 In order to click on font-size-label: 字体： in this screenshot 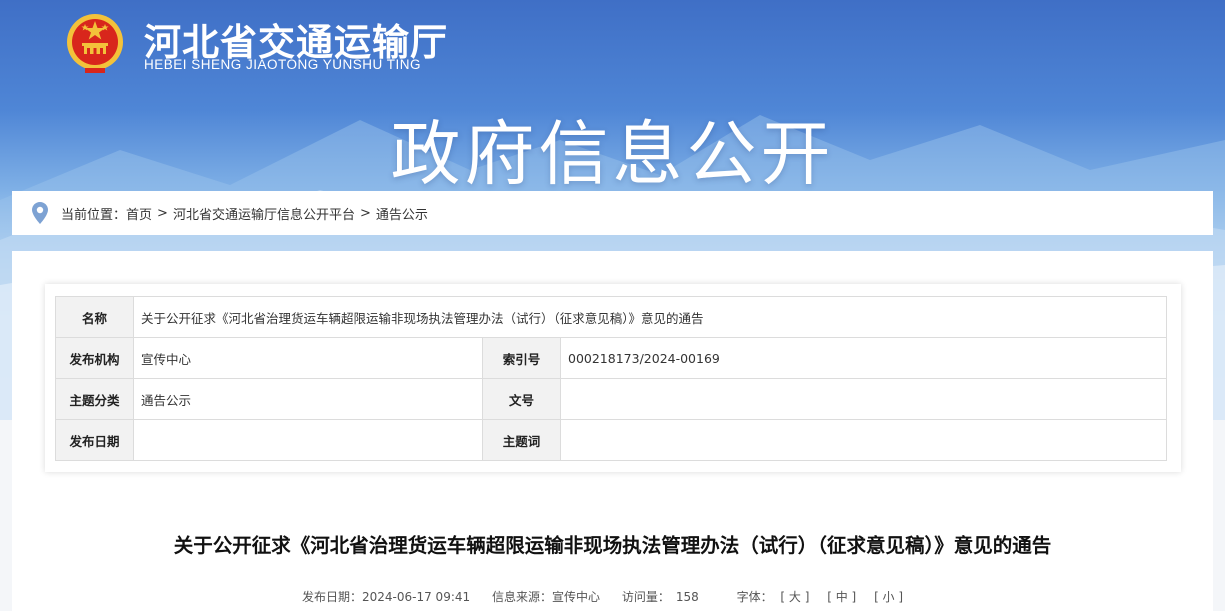, I will do `click(754, 597)`.